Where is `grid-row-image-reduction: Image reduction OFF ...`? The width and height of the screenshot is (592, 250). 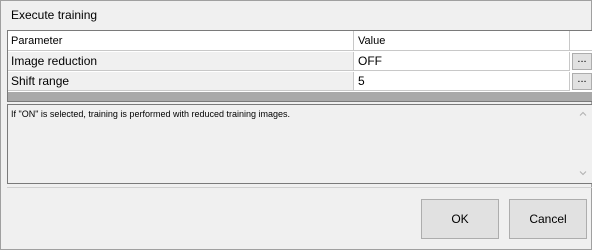 grid-row-image-reduction: Image reduction OFF ... is located at coordinates (300, 61).